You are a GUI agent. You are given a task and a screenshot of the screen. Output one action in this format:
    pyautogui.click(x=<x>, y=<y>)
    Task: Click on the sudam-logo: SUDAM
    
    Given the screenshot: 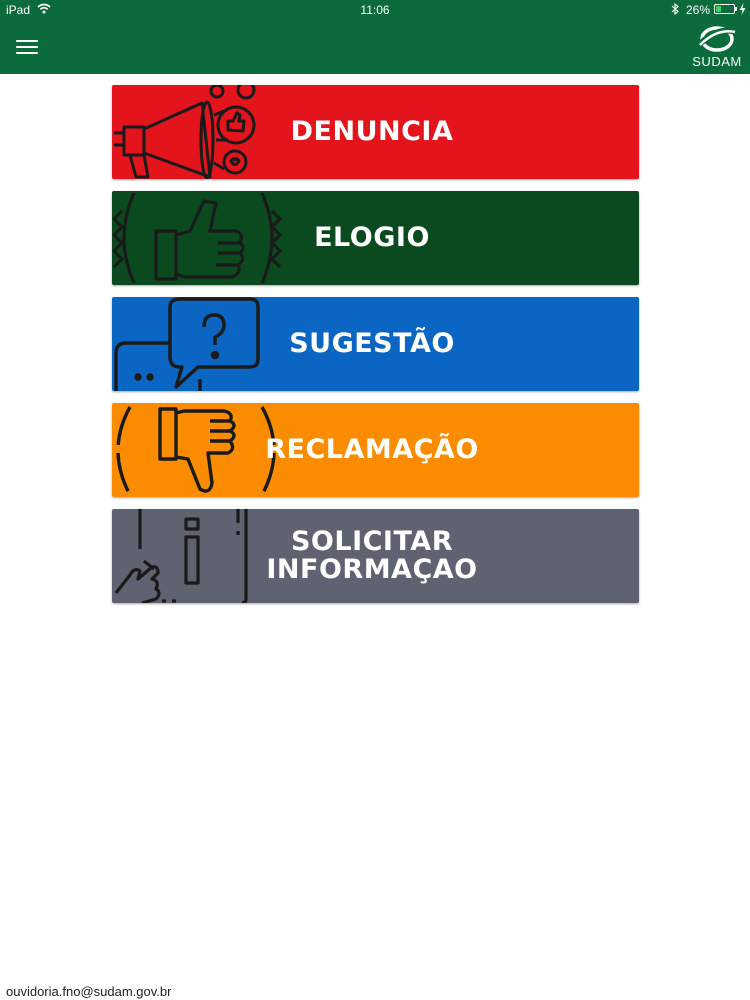 What is the action you would take?
    pyautogui.click(x=717, y=47)
    